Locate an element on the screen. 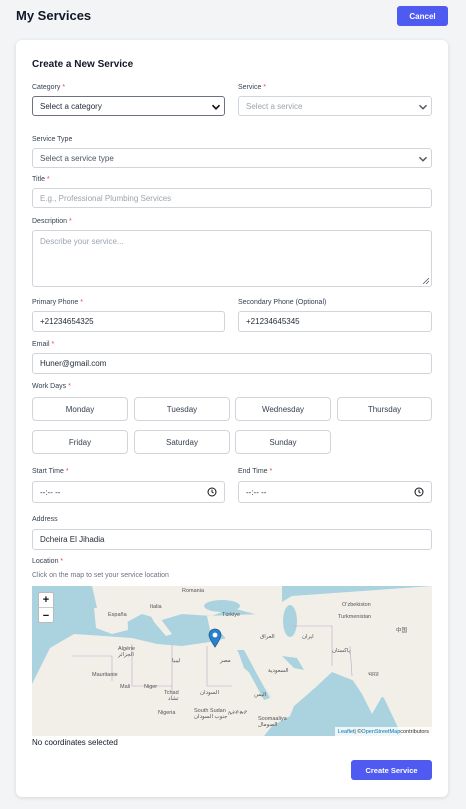  resize-handle-icon is located at coordinates (426, 281).